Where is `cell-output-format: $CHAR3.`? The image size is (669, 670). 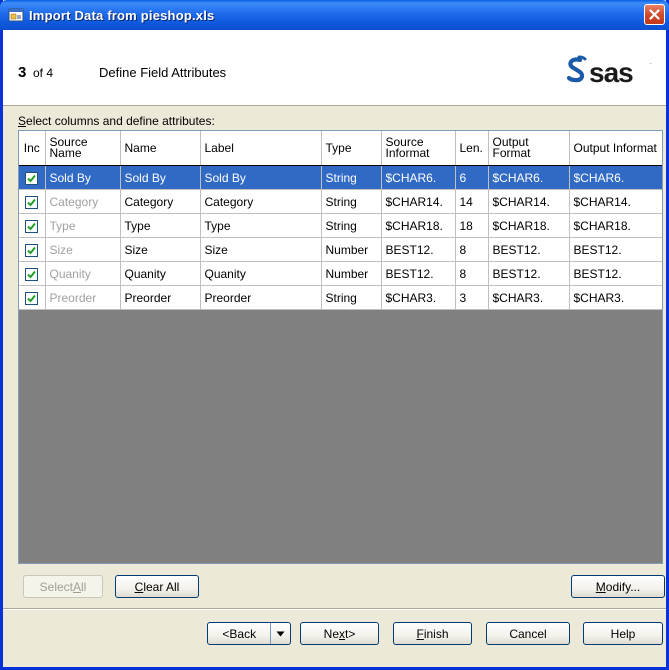
cell-output-format: $CHAR3. is located at coordinates (529, 297).